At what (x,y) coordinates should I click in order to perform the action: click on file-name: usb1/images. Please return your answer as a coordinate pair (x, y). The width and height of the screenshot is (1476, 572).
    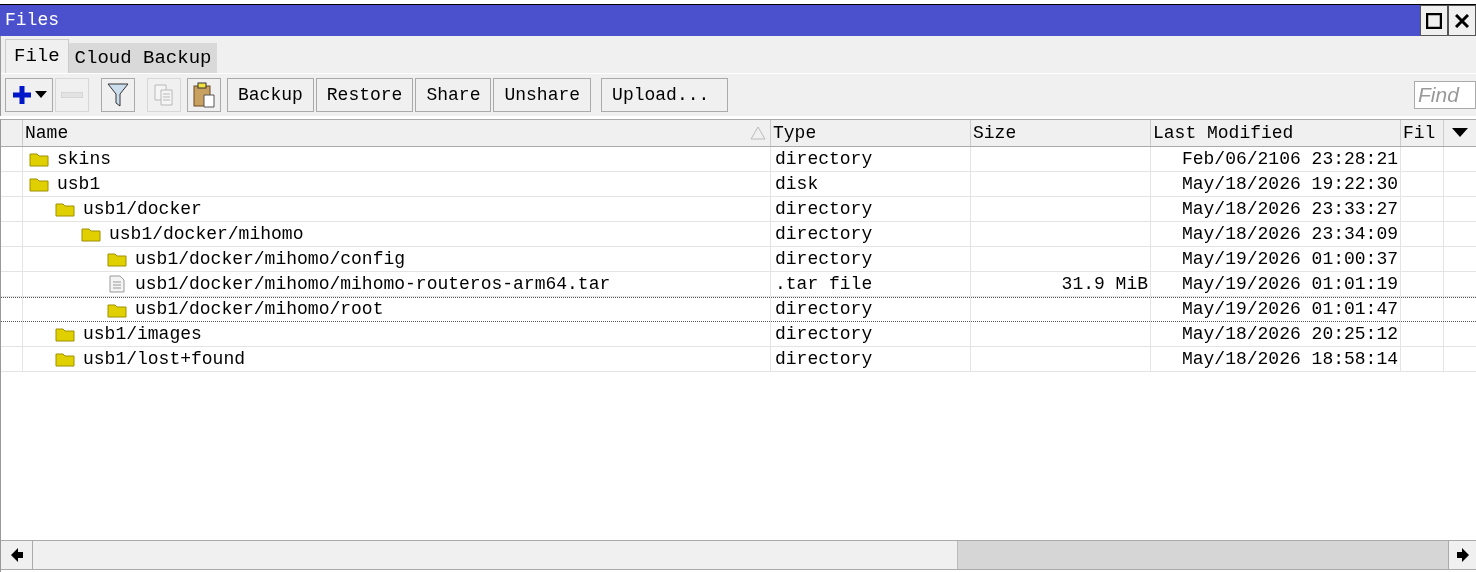
    Looking at the image, I should click on (142, 334).